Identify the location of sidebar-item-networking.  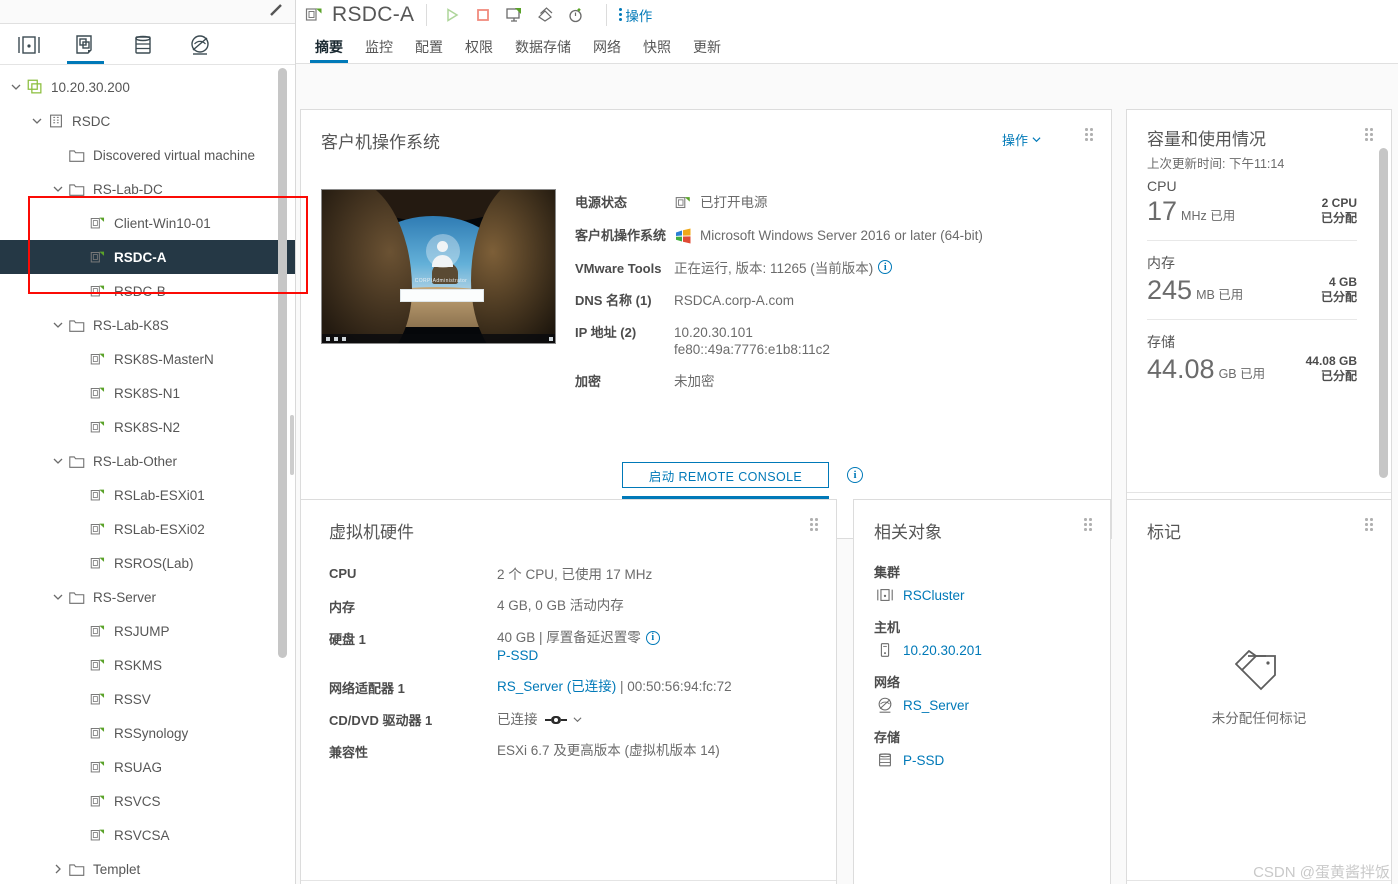
(199, 44).